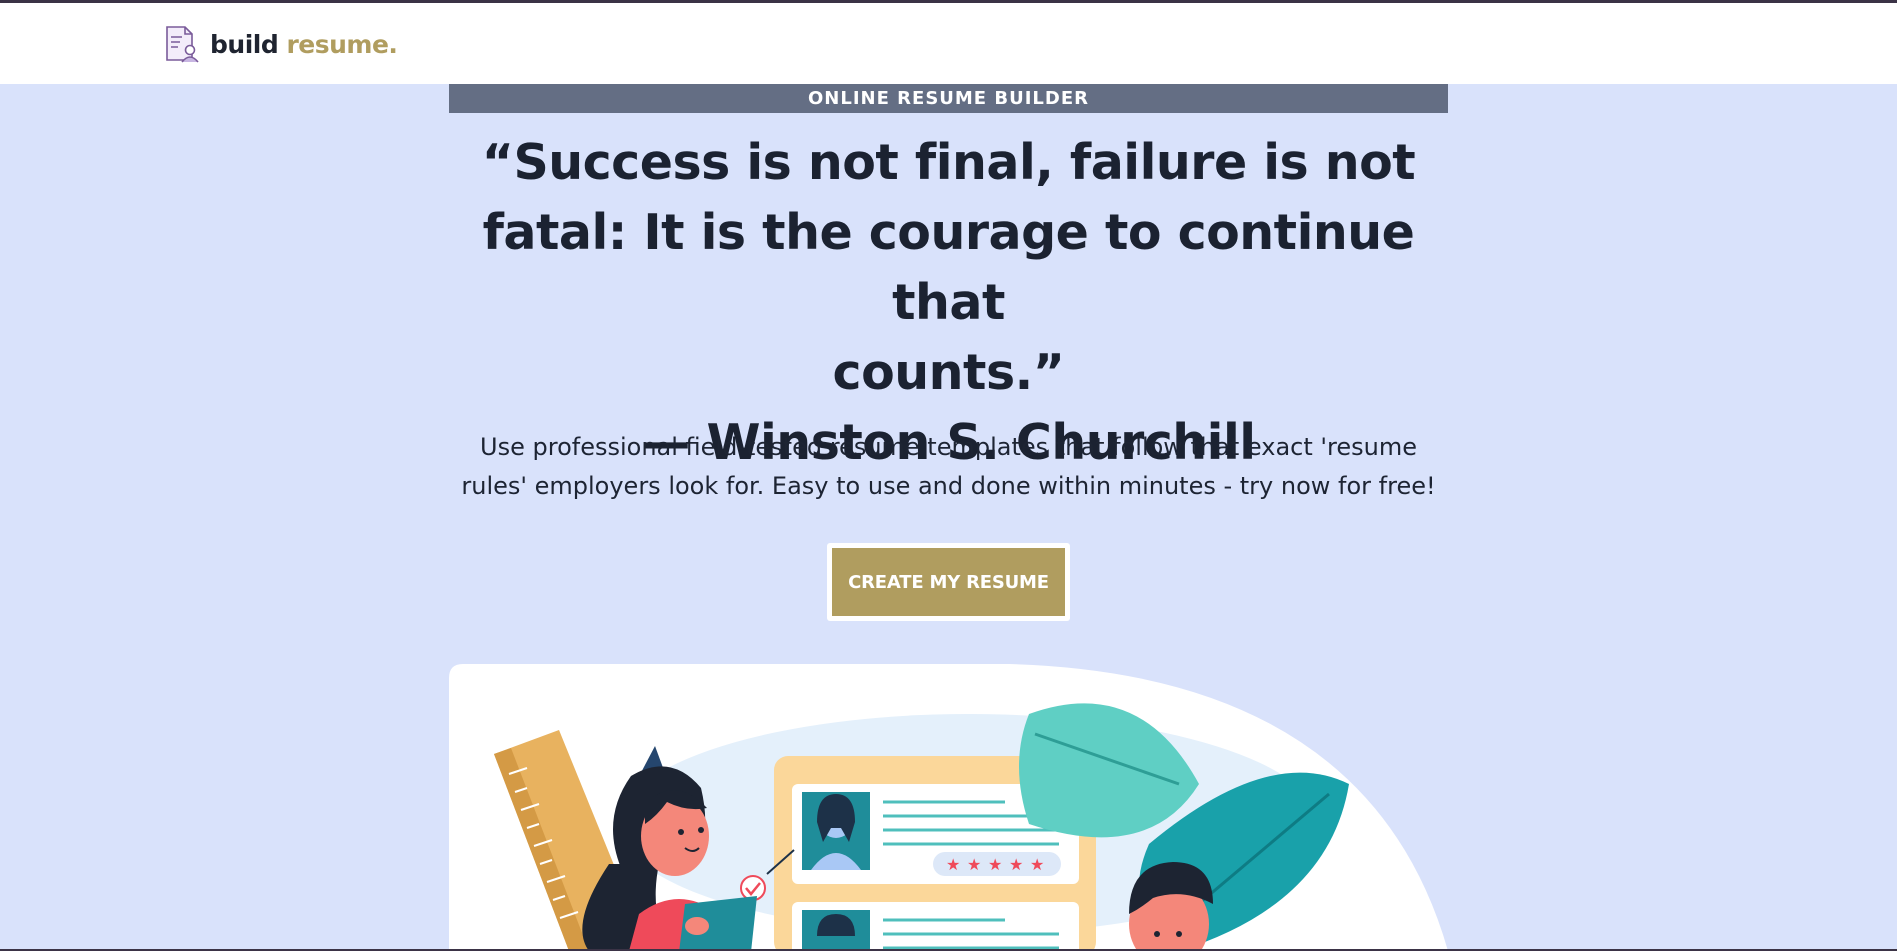 The width and height of the screenshot is (1897, 951). Describe the element at coordinates (1171, 906) in the screenshot. I see `man-figure` at that location.